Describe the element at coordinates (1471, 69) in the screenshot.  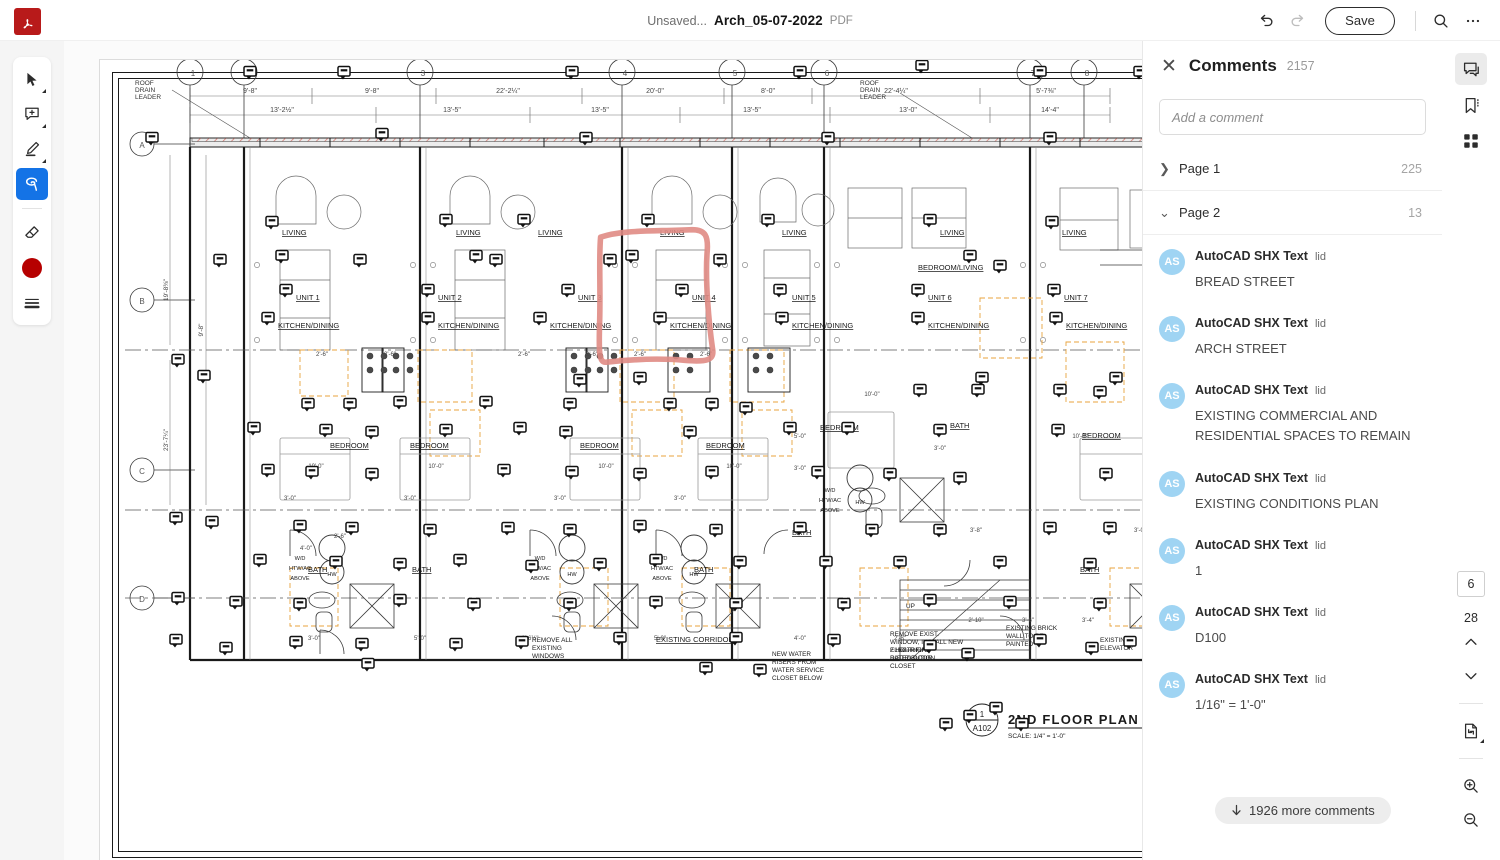
I see `comments-panel-toggle` at that location.